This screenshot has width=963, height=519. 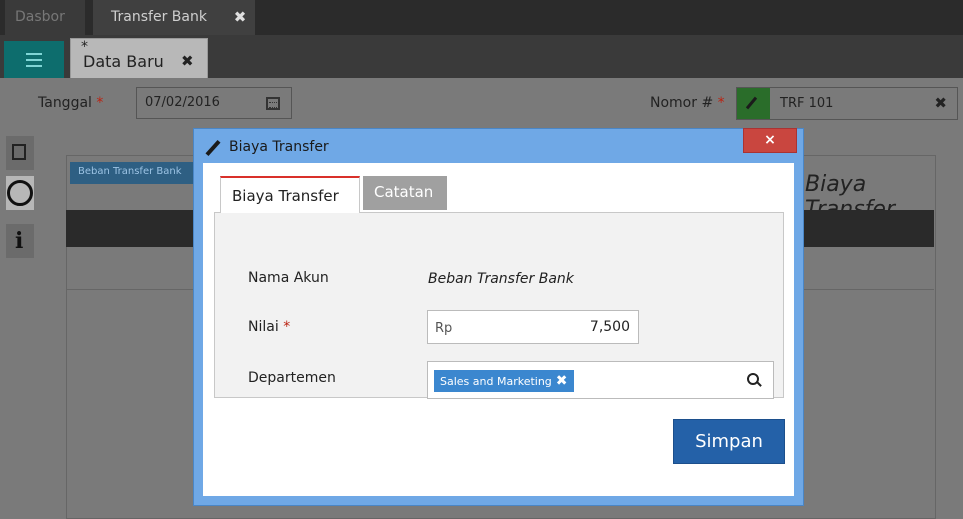 What do you see at coordinates (20, 153) in the screenshot?
I see `document-icon` at bounding box center [20, 153].